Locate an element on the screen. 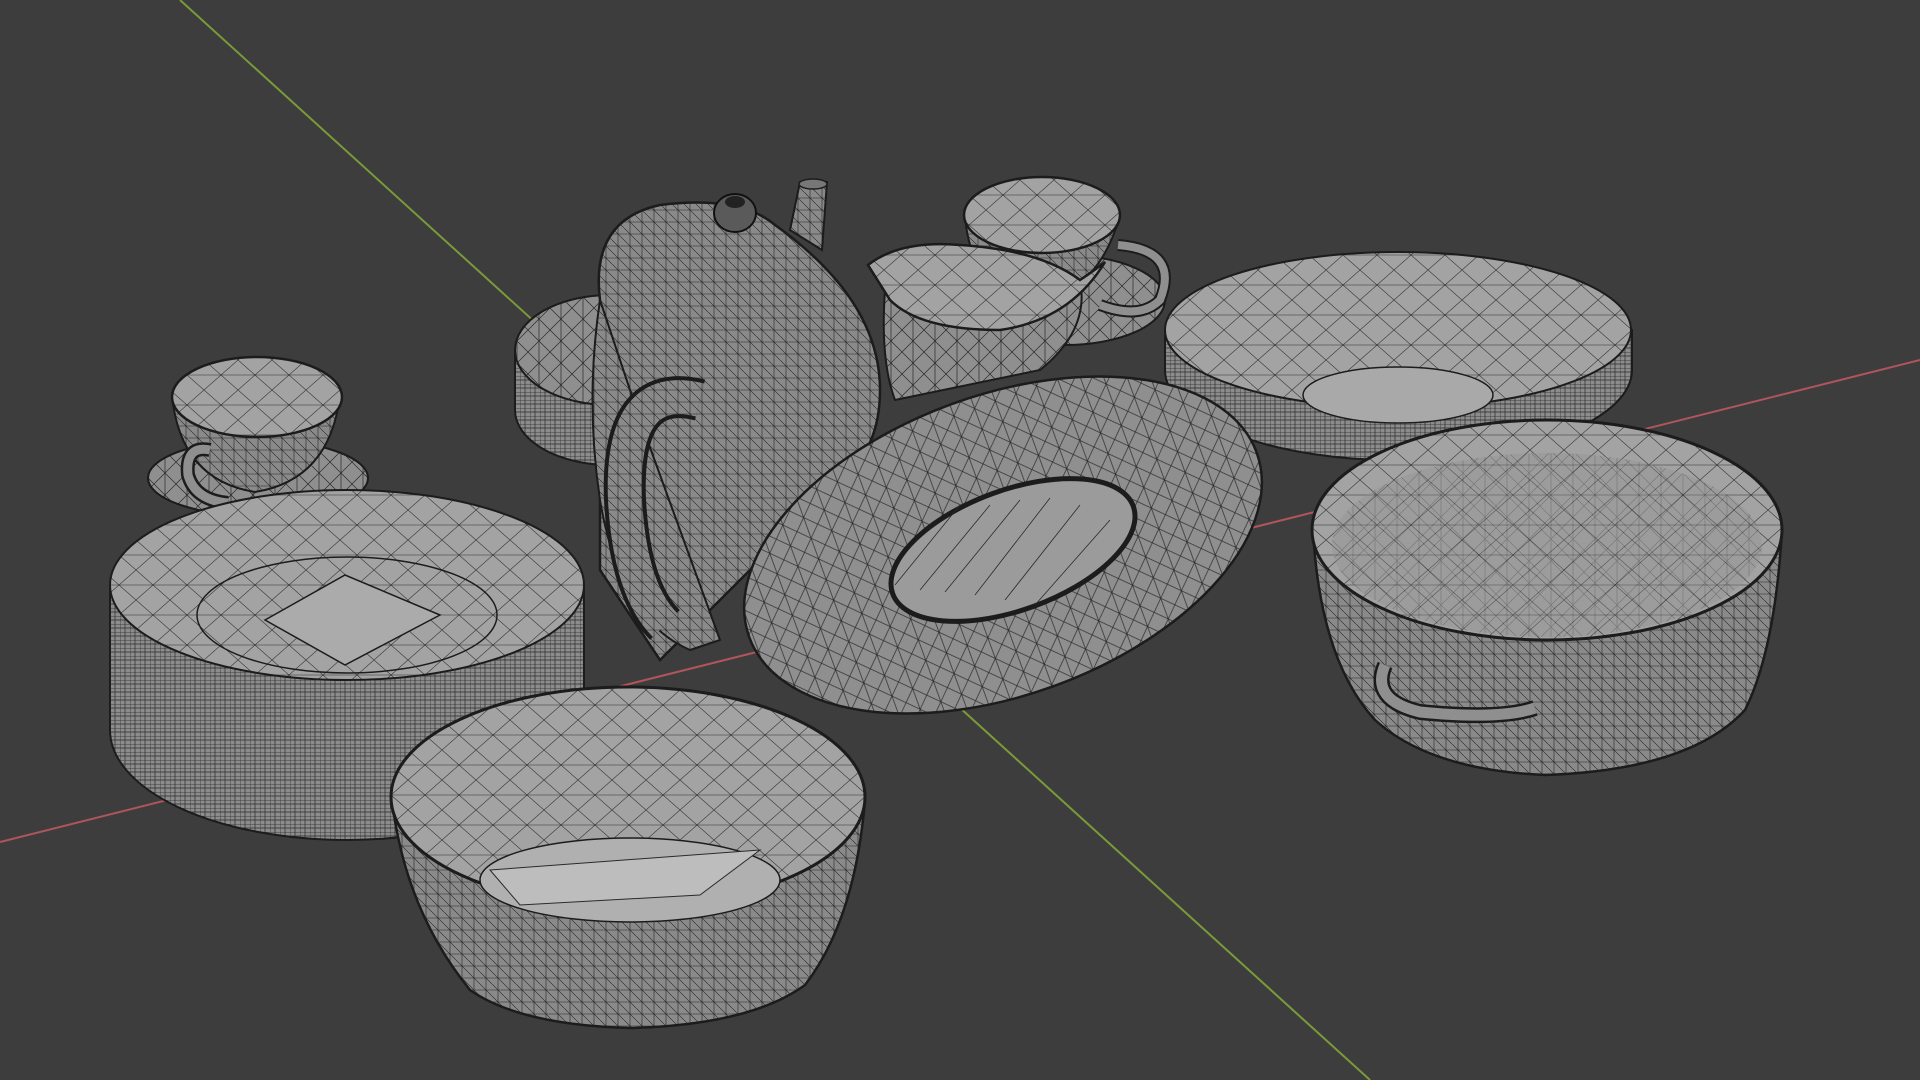 The height and width of the screenshot is (1080, 1920). bowl-front is located at coordinates (628, 857).